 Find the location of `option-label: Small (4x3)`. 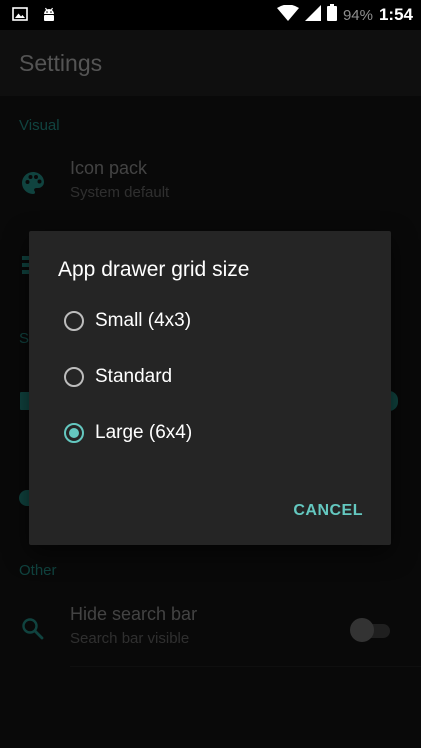

option-label: Small (4x3) is located at coordinates (143, 320).